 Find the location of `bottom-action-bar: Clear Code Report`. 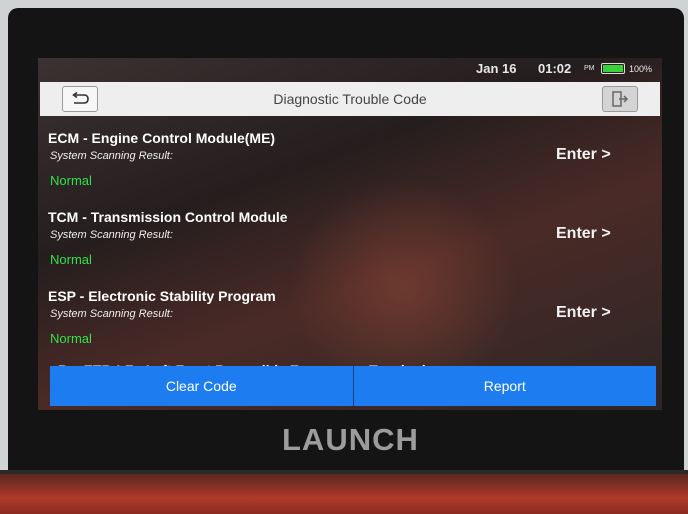

bottom-action-bar: Clear Code Report is located at coordinates (353, 386).